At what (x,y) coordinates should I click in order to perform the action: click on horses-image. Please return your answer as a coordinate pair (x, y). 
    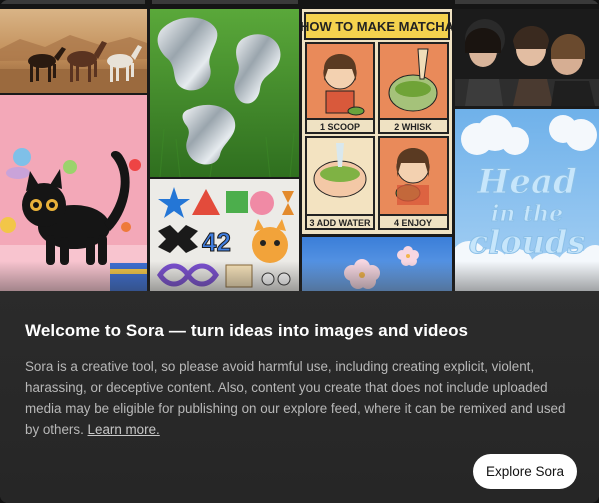
    Looking at the image, I should click on (73, 51).